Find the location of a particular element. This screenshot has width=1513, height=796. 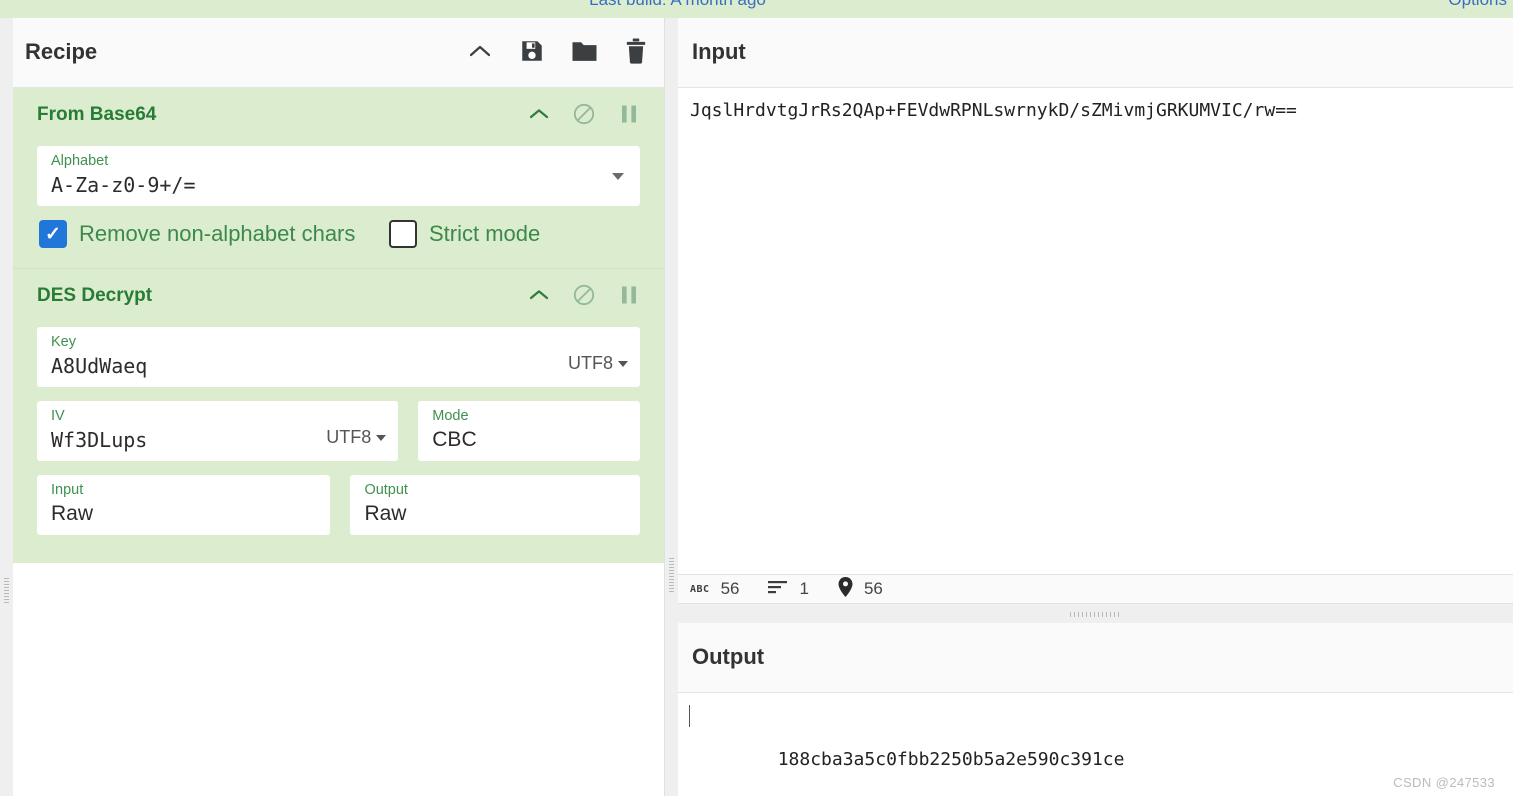

field-label: Alphabet is located at coordinates (80, 161).